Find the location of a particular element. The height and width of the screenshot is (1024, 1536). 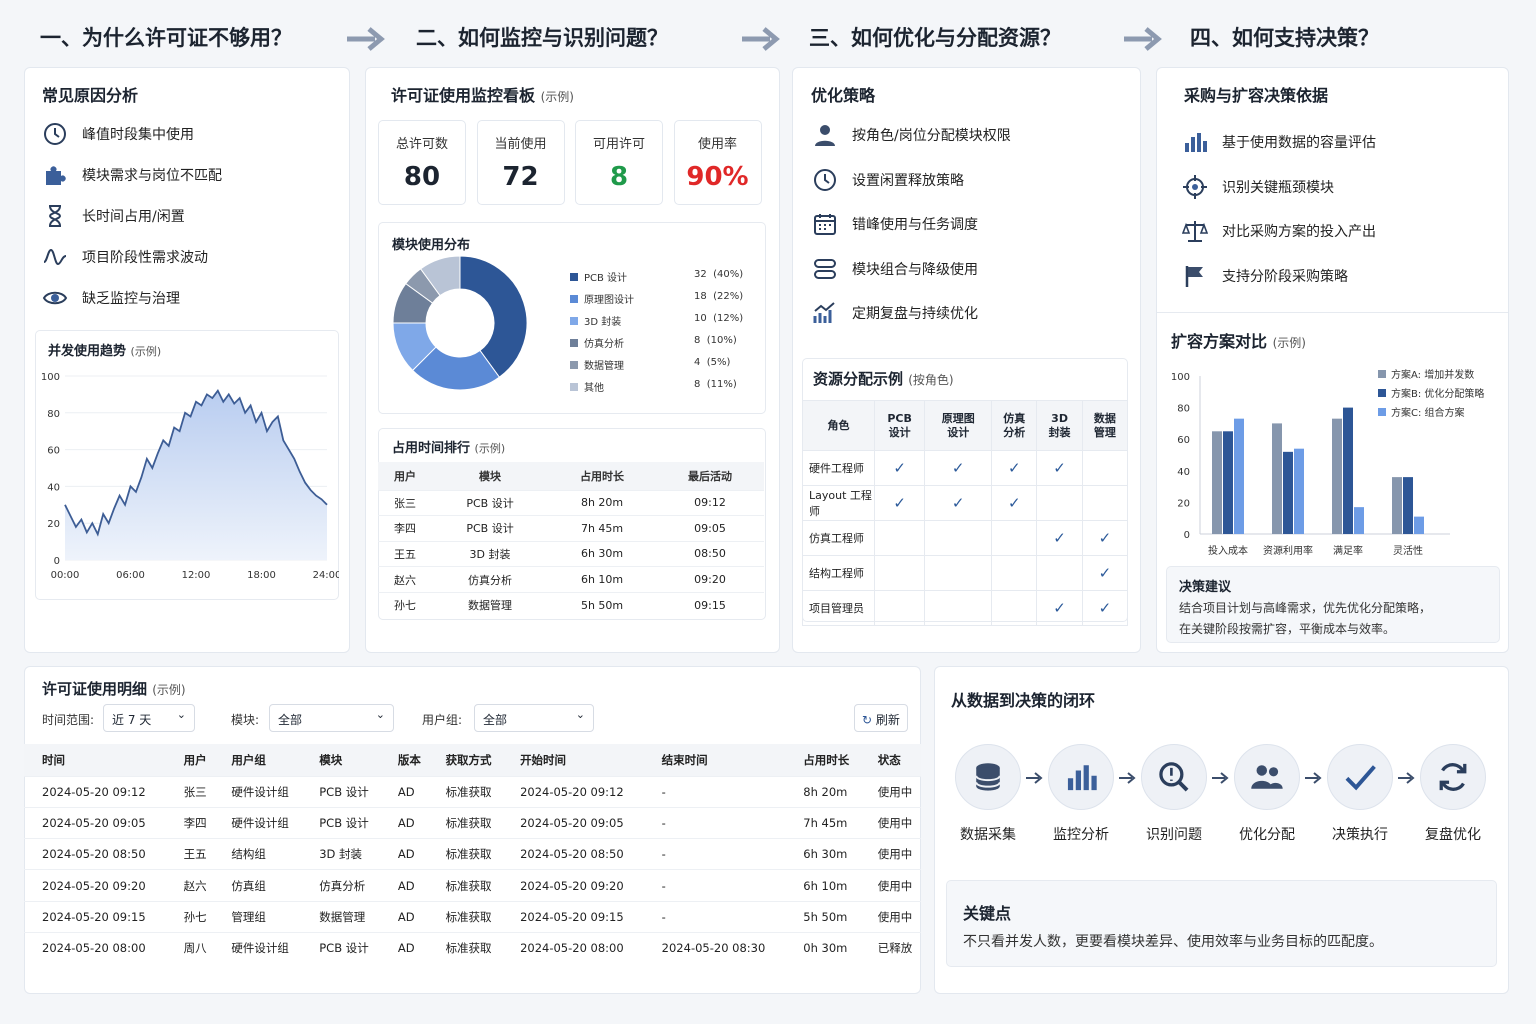

table-row: 张三 PCB 设计 8h 20m 09:12 is located at coordinates (571, 502).